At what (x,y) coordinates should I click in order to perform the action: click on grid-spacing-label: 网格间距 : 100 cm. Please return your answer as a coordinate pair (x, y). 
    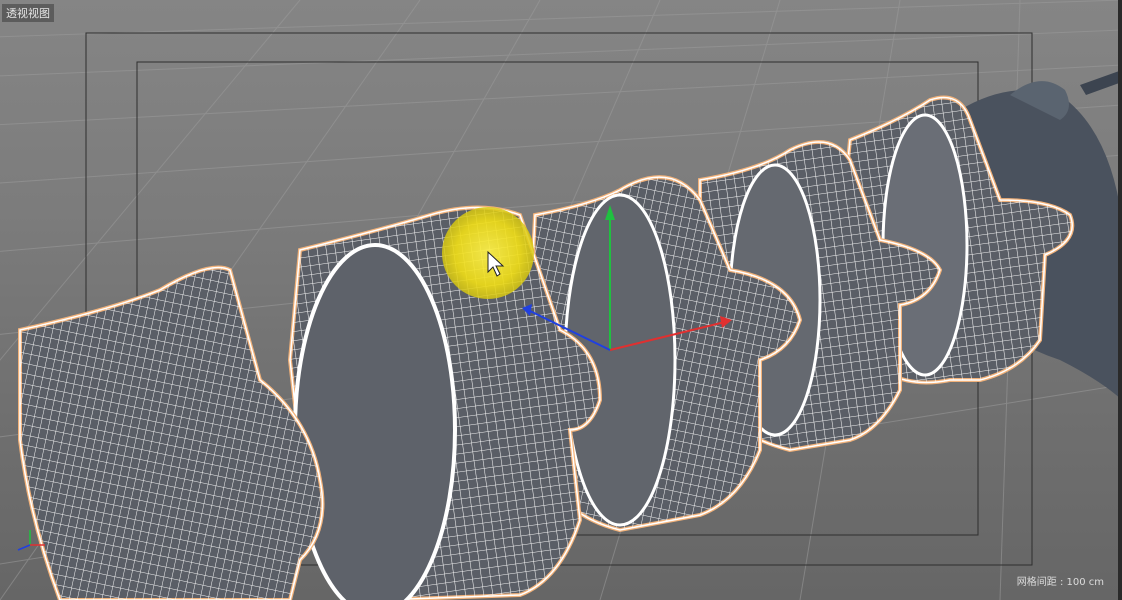
    Looking at the image, I should click on (1060, 582).